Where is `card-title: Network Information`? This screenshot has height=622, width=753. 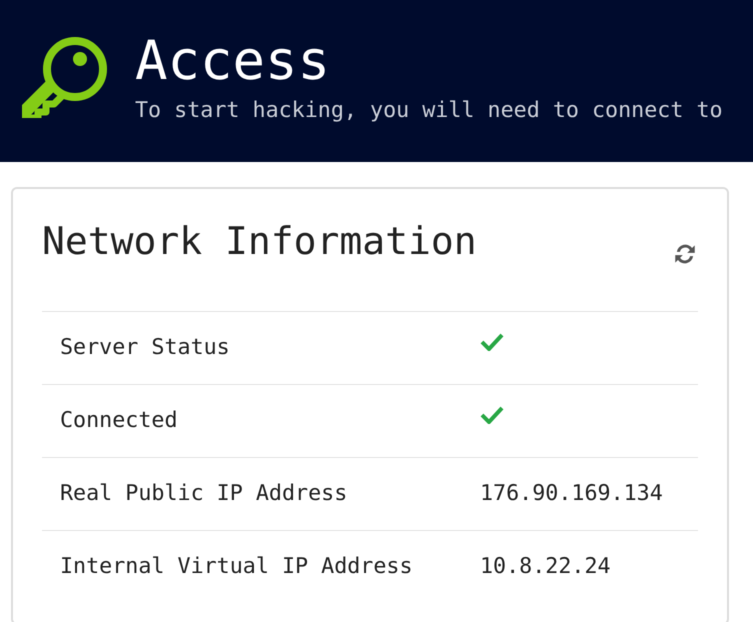
card-title: Network Information is located at coordinates (259, 242).